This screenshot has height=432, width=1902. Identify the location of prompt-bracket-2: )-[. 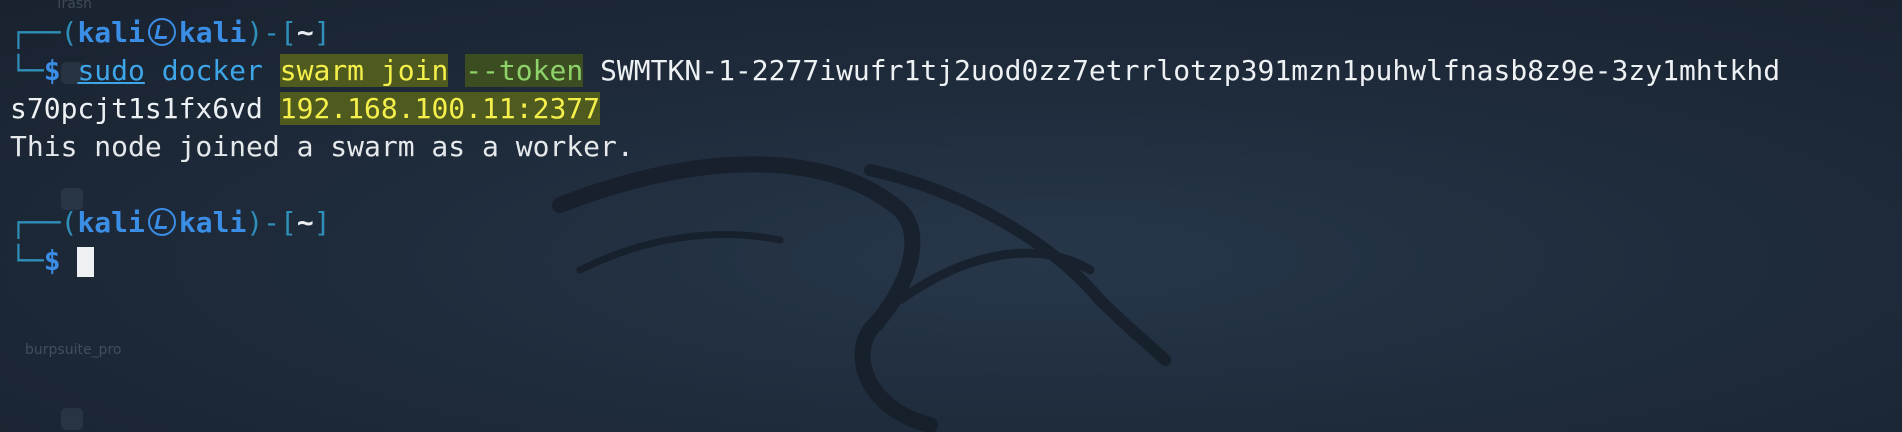
(271, 222).